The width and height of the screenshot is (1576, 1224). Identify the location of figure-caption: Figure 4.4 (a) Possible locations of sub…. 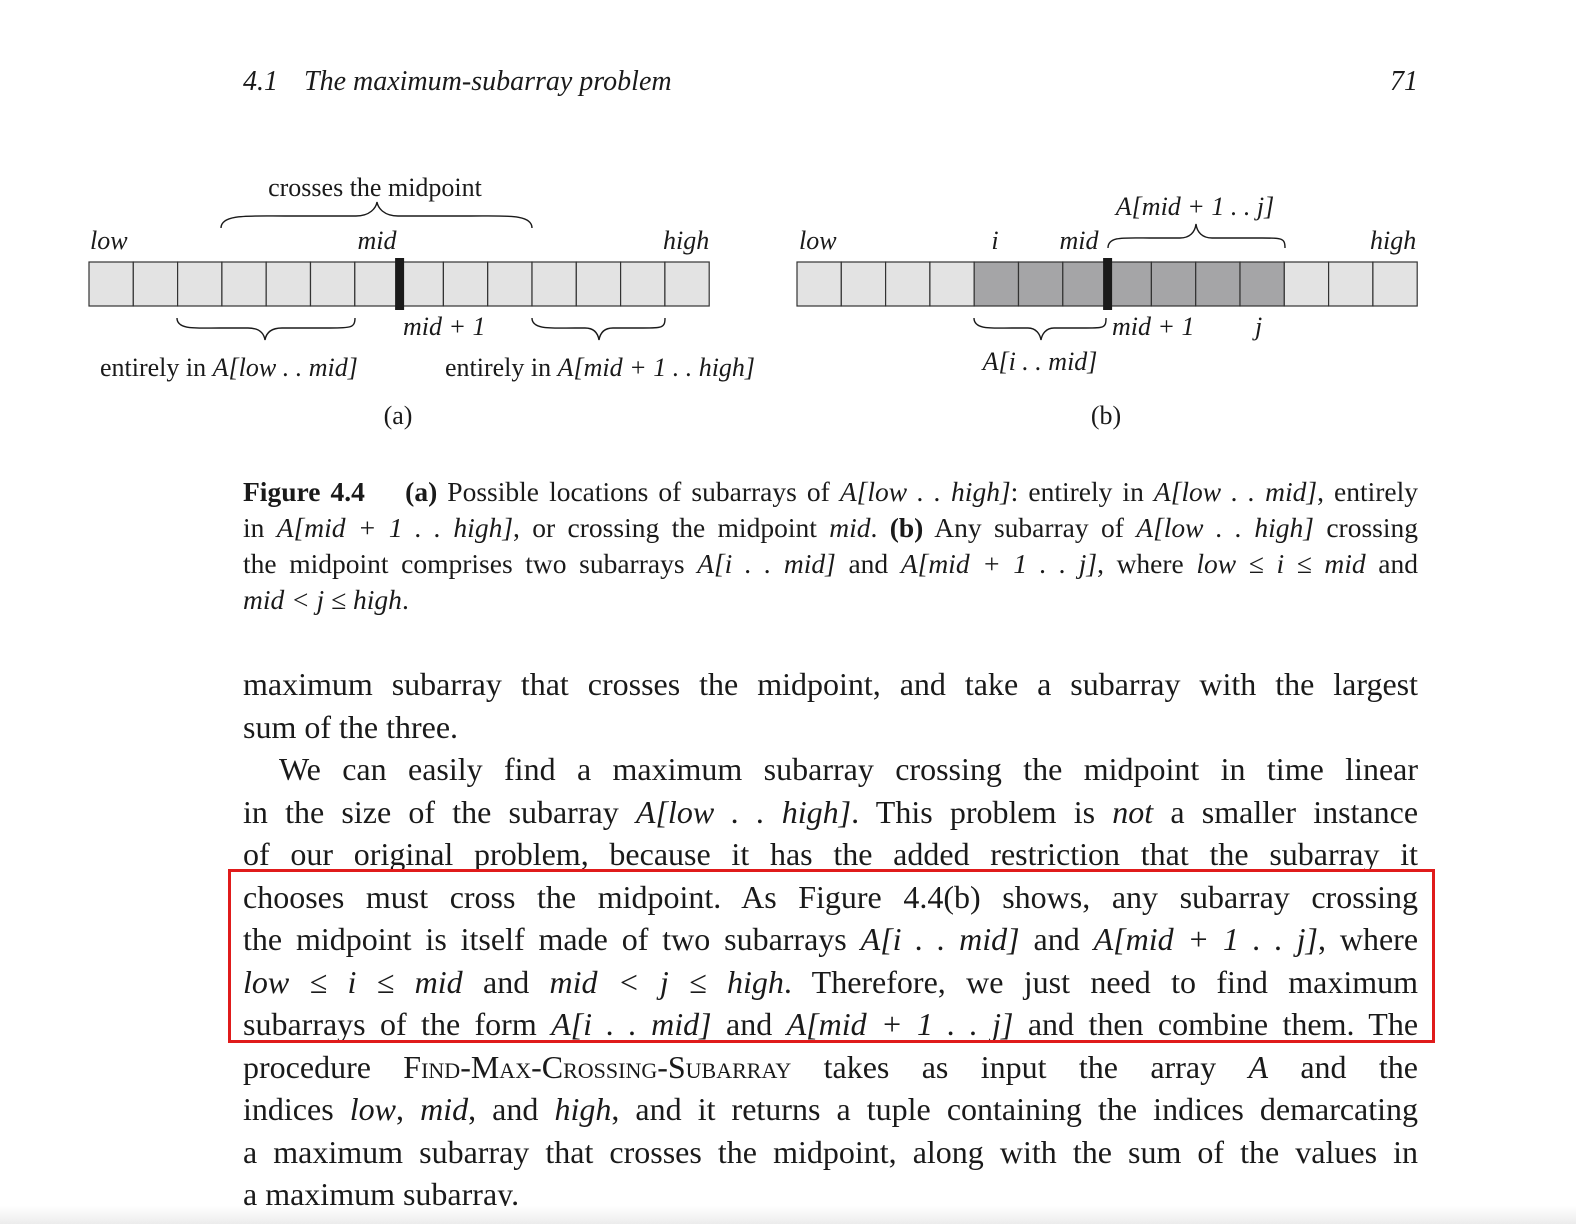
(830, 546).